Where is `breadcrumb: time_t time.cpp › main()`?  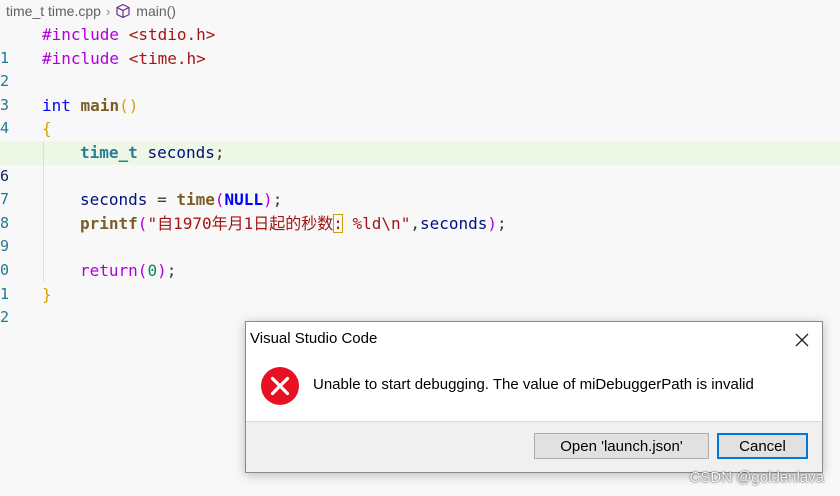 breadcrumb: time_t time.cpp › main() is located at coordinates (91, 11).